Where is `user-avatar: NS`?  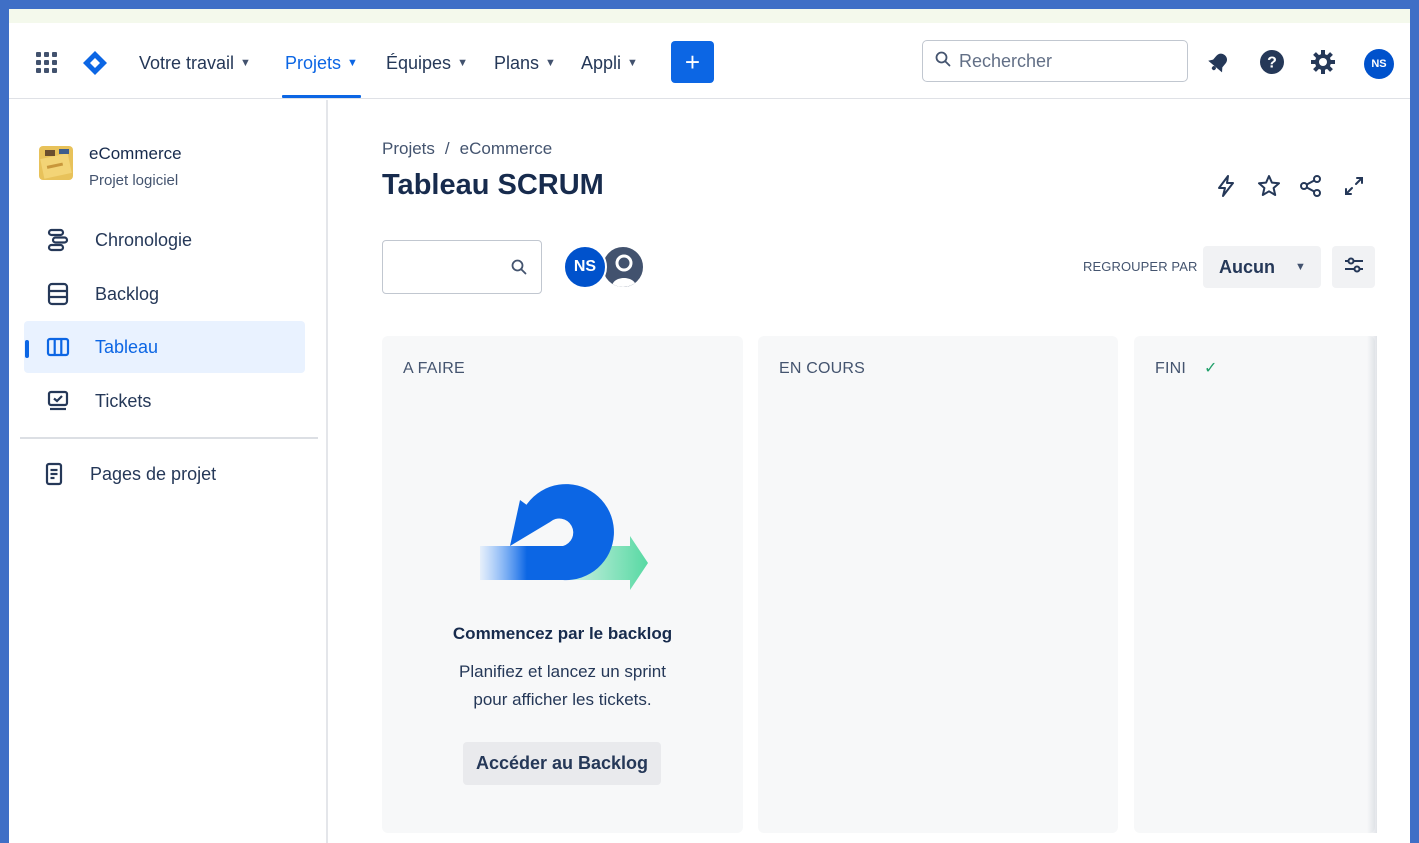
user-avatar: NS is located at coordinates (1379, 64).